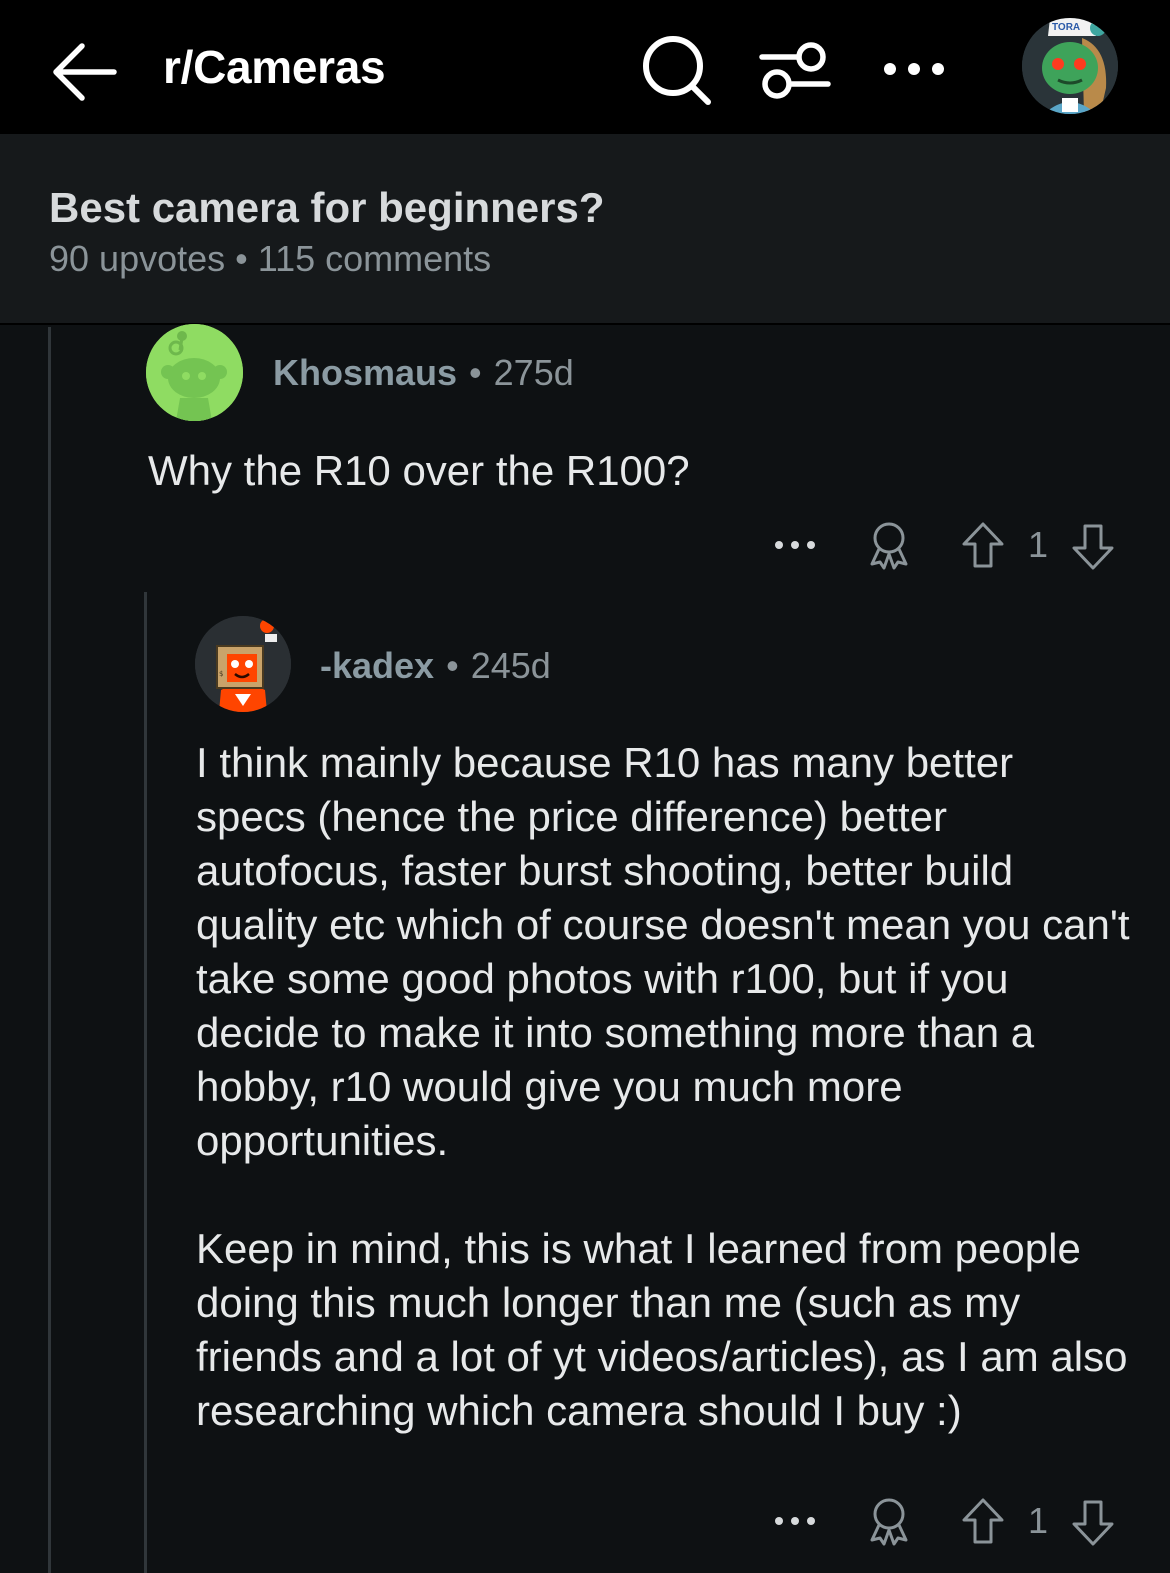 Image resolution: width=1170 pixels, height=1573 pixels. What do you see at coordinates (327, 207) in the screenshot?
I see `post-title: Best camera for beginners?` at bounding box center [327, 207].